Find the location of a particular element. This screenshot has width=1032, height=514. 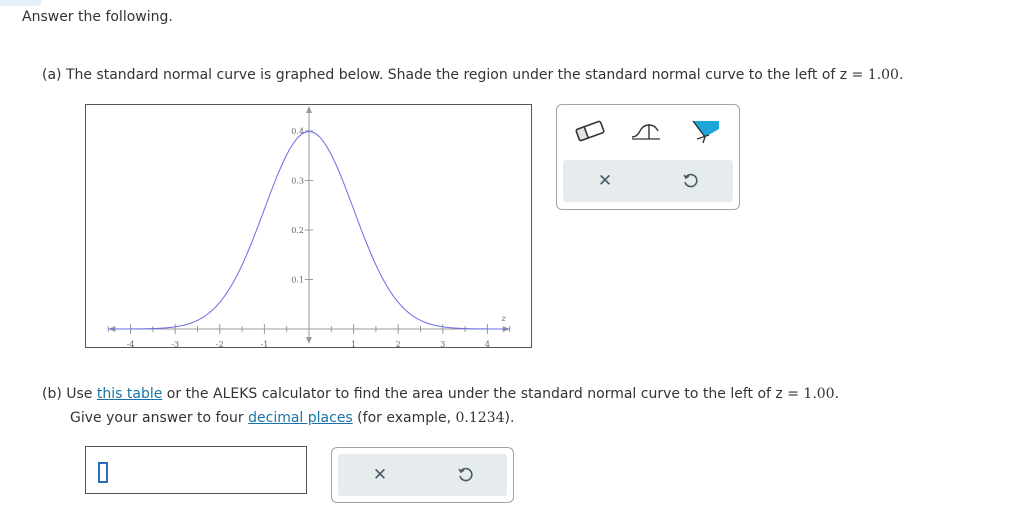

x-tick-label: -3 is located at coordinates (175, 343).